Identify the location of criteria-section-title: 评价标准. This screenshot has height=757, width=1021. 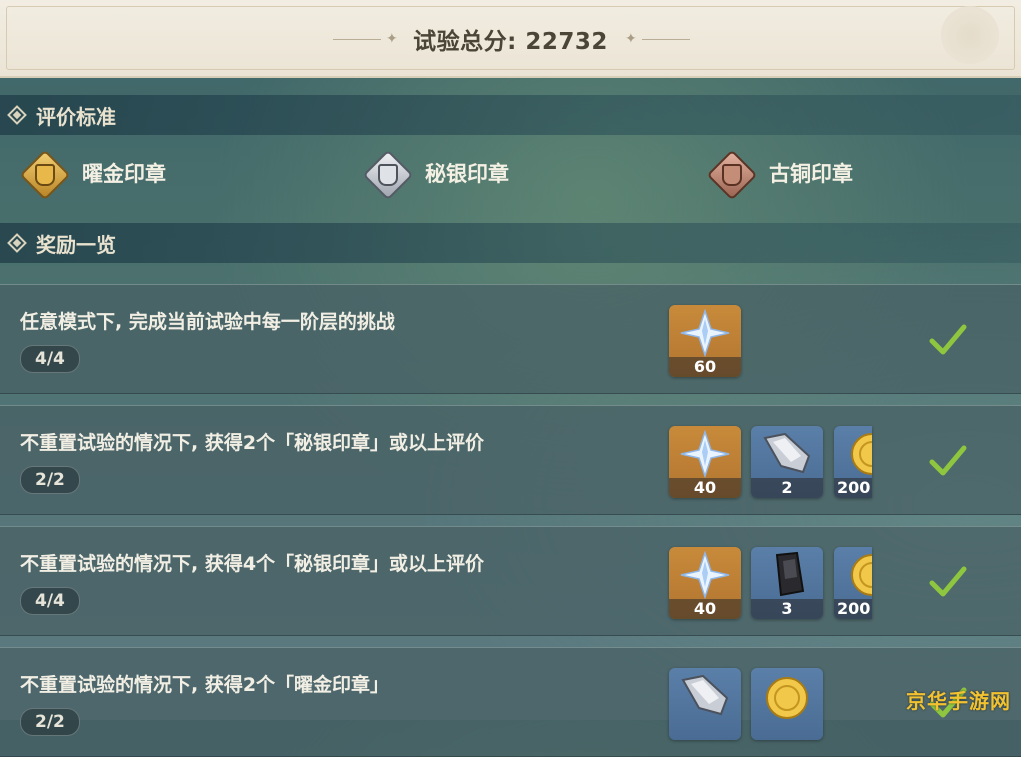
(76, 116).